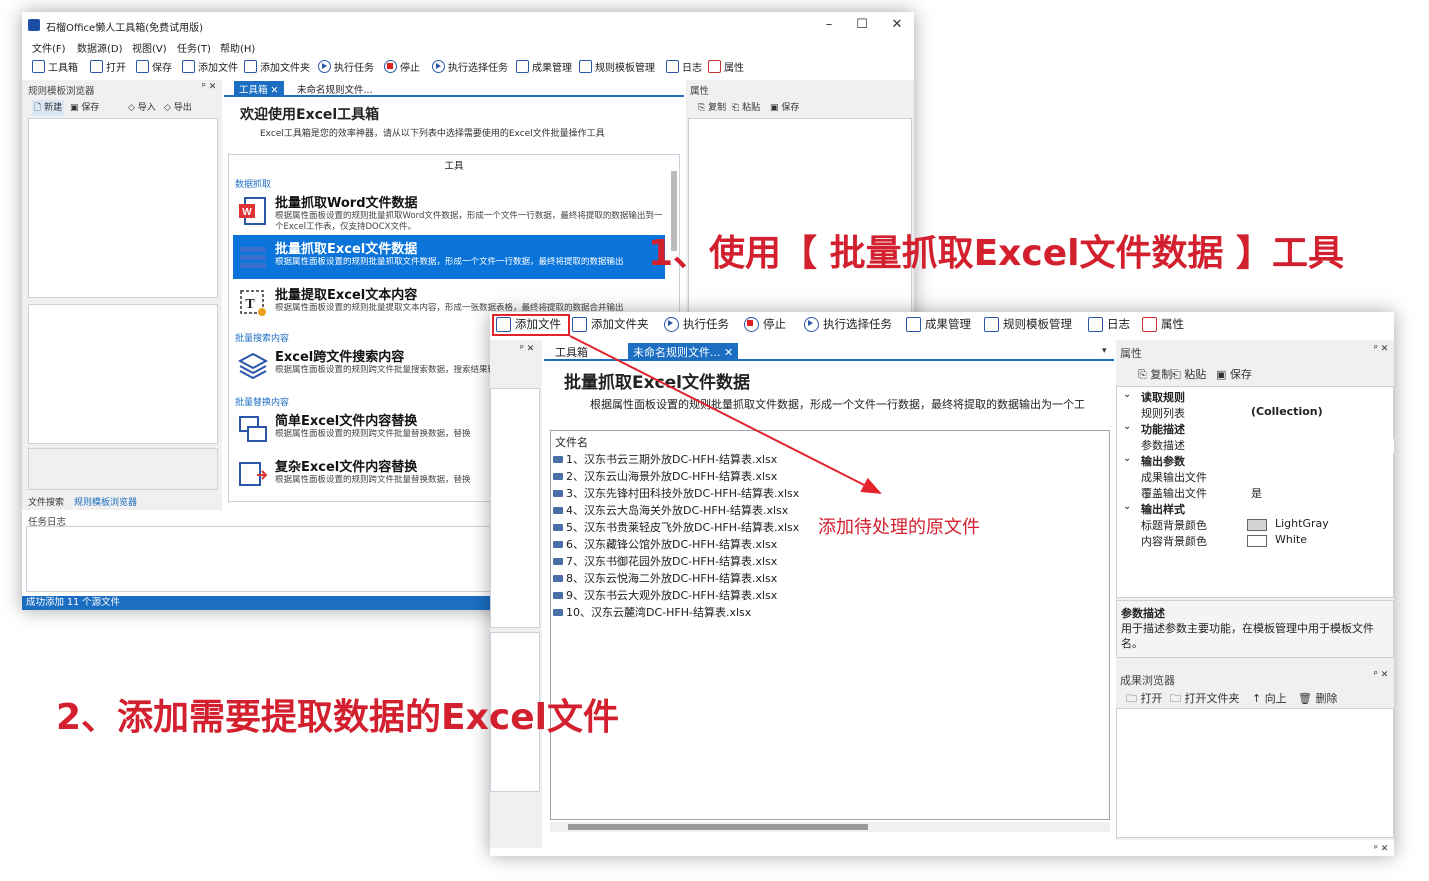  Describe the element at coordinates (1255, 477) in the screenshot. I see `prop-row: 成果输出文件` at that location.